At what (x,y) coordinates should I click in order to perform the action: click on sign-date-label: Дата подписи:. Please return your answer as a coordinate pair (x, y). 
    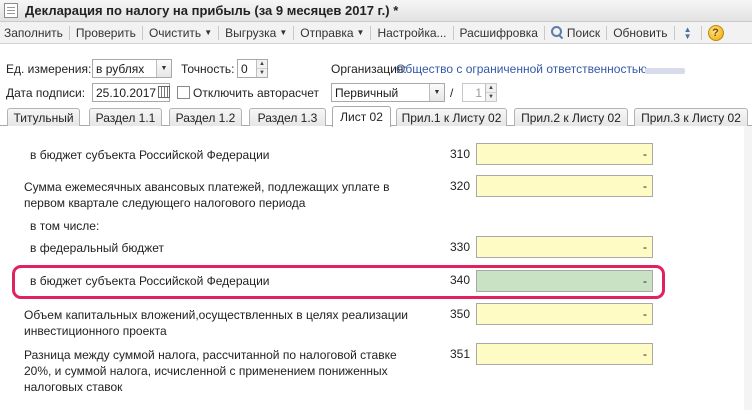
    Looking at the image, I should click on (46, 93).